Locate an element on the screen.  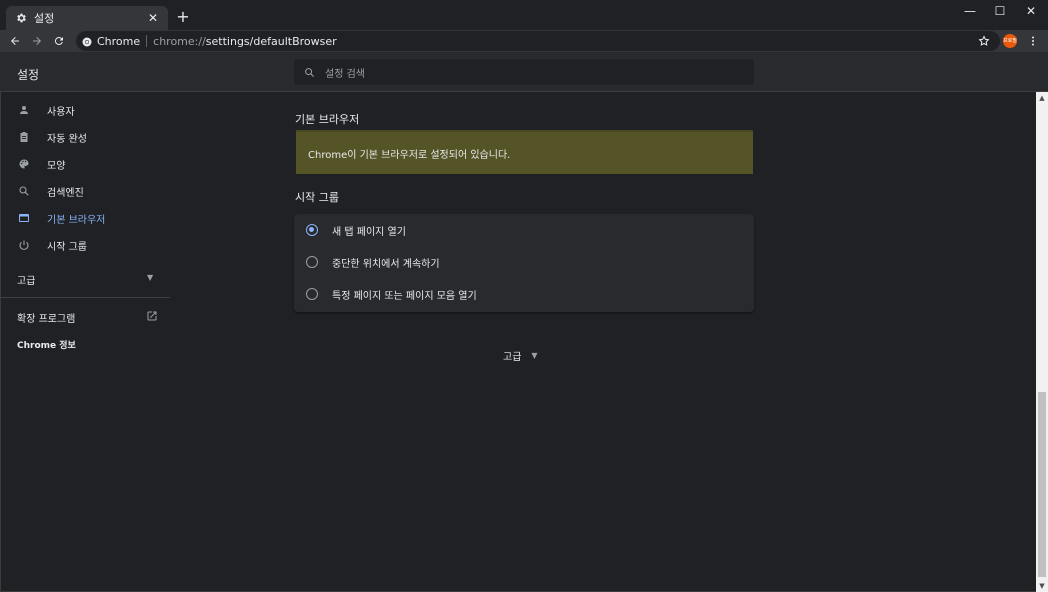
scroll-down-arrow-icon: ▼ is located at coordinates (1042, 586).